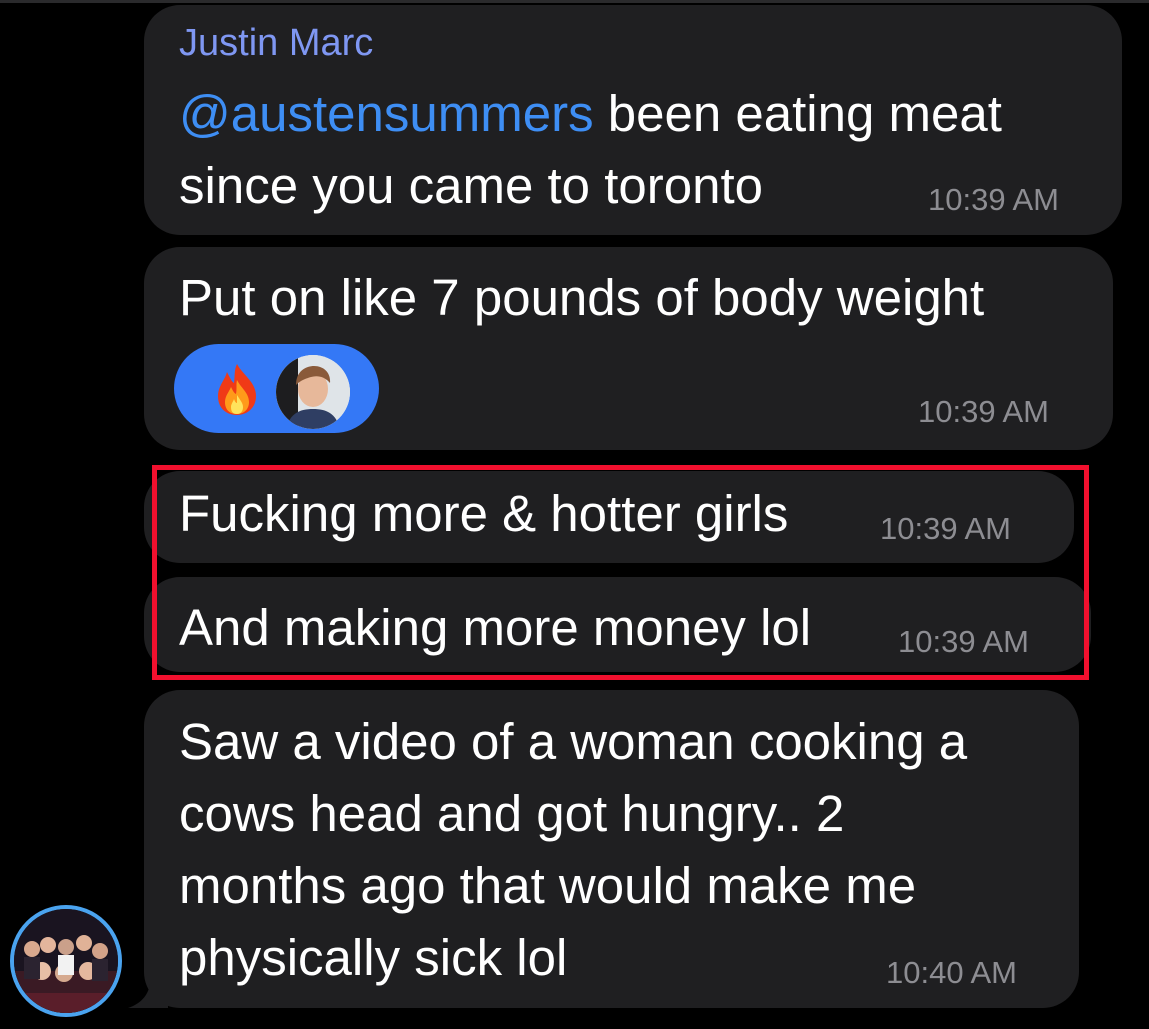 This screenshot has width=1149, height=1029. What do you see at coordinates (548, 885) in the screenshot?
I see `message-text-line: months ago that would make me` at bounding box center [548, 885].